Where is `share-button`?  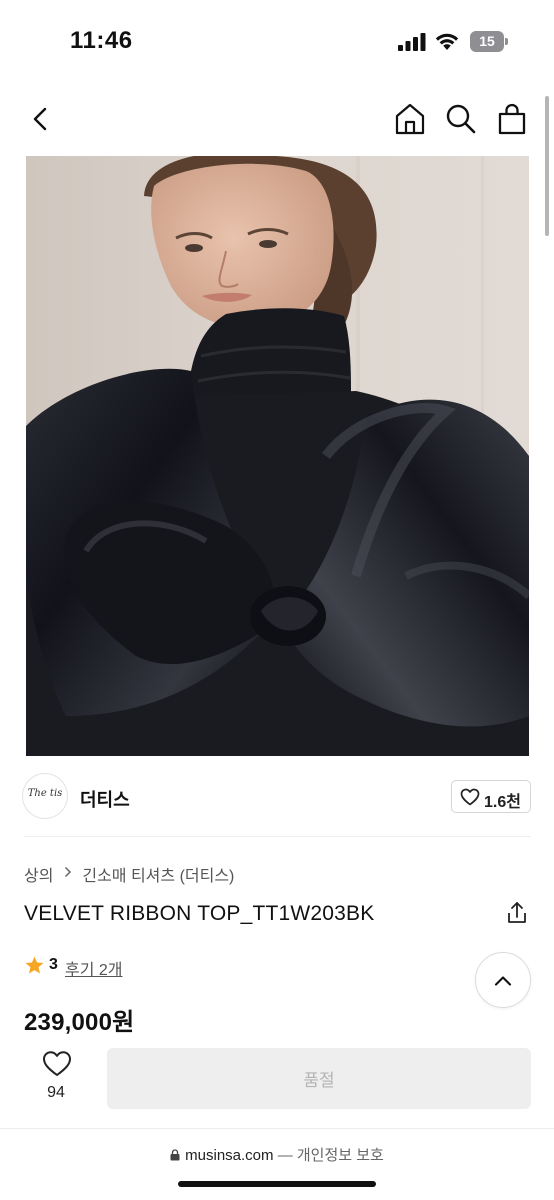 share-button is located at coordinates (517, 913).